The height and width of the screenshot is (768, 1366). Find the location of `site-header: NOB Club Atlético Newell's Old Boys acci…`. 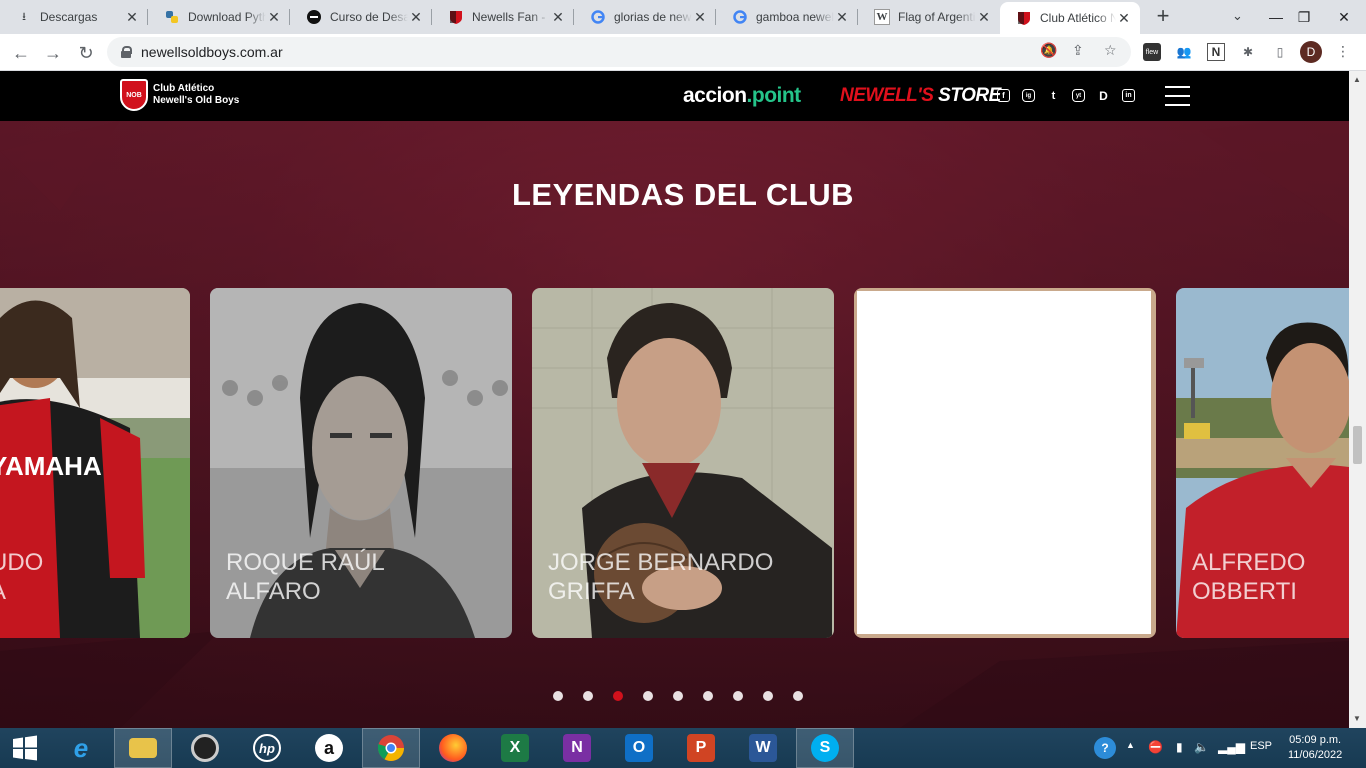

site-header: NOB Club Atlético Newell's Old Boys acci… is located at coordinates (674, 96).